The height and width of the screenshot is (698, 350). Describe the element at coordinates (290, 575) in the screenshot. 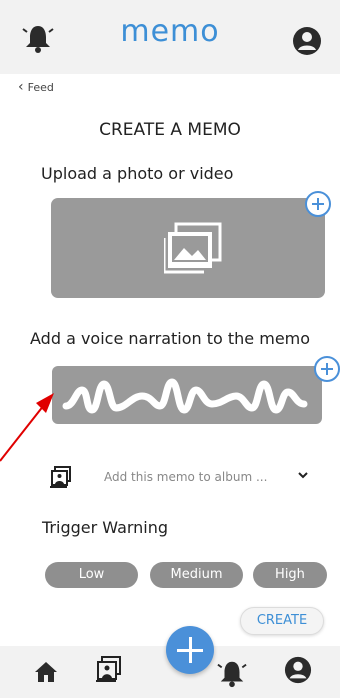

I see `trigger-high-button: High` at that location.